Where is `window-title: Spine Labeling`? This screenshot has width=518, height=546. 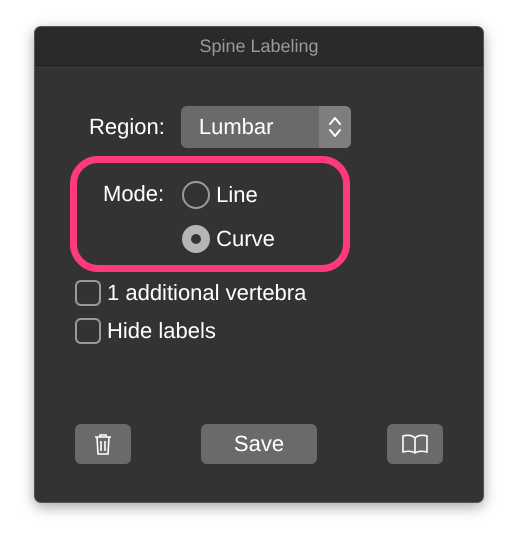 window-title: Spine Labeling is located at coordinates (259, 46).